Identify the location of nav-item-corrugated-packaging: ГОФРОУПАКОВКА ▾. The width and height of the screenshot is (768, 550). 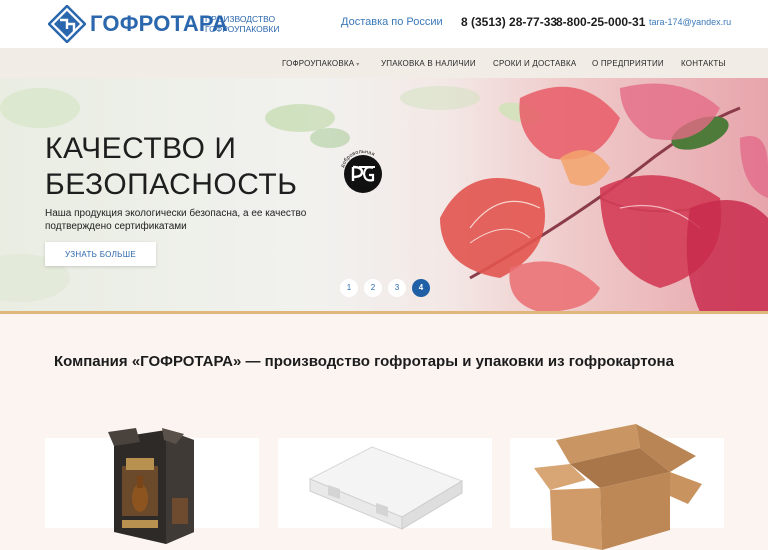
(321, 63).